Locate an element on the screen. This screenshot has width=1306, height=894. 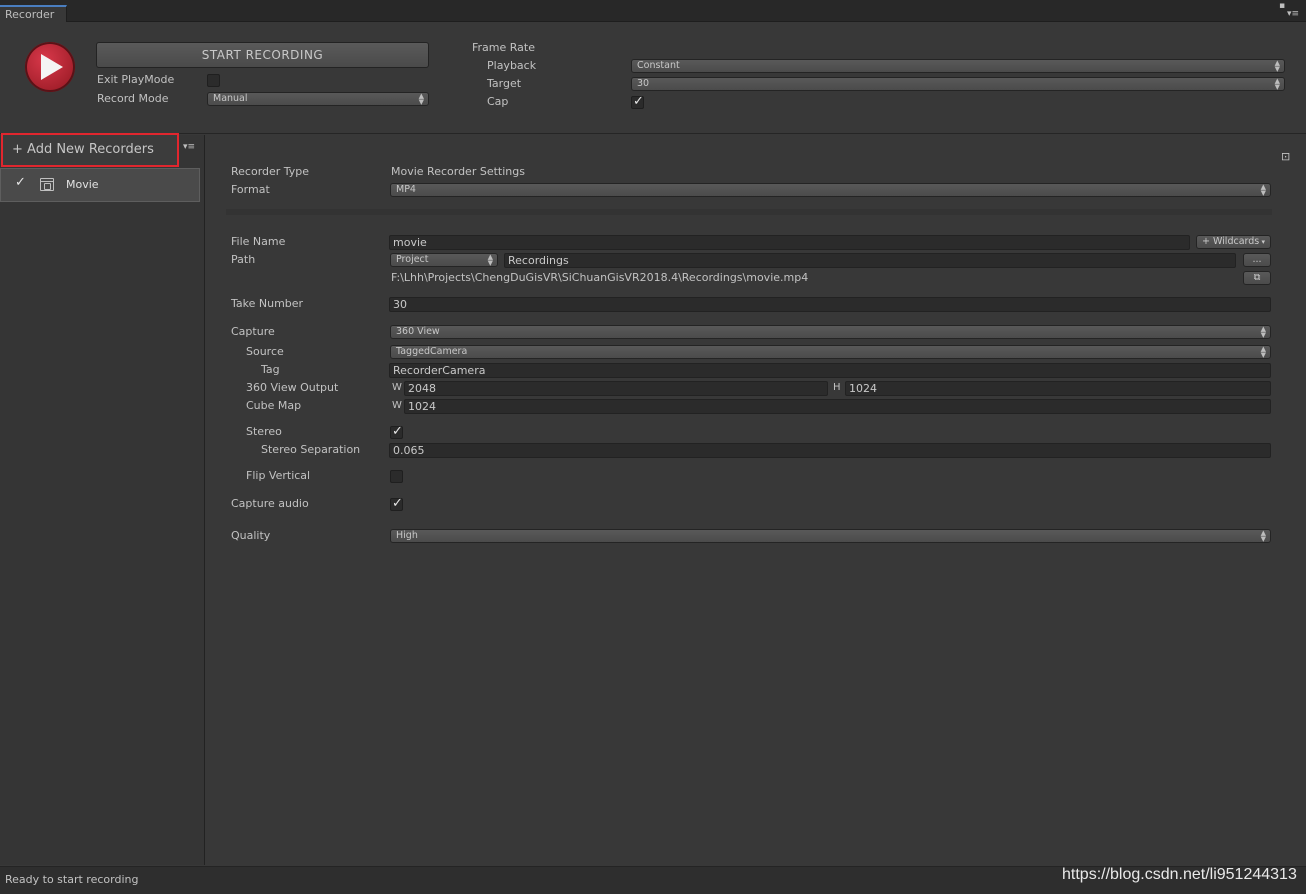
watermark-text: https://blog.csdn.net/li951244313 is located at coordinates (1179, 874).